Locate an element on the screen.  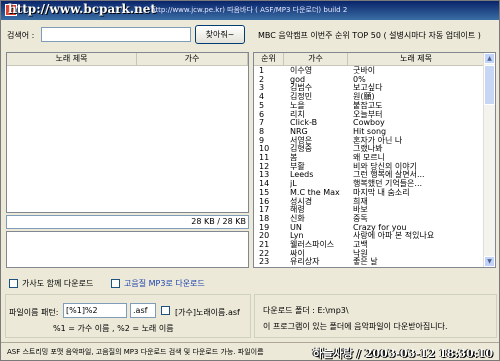
watermark-text: http://www.bcpark.net is located at coordinates (82, 9).